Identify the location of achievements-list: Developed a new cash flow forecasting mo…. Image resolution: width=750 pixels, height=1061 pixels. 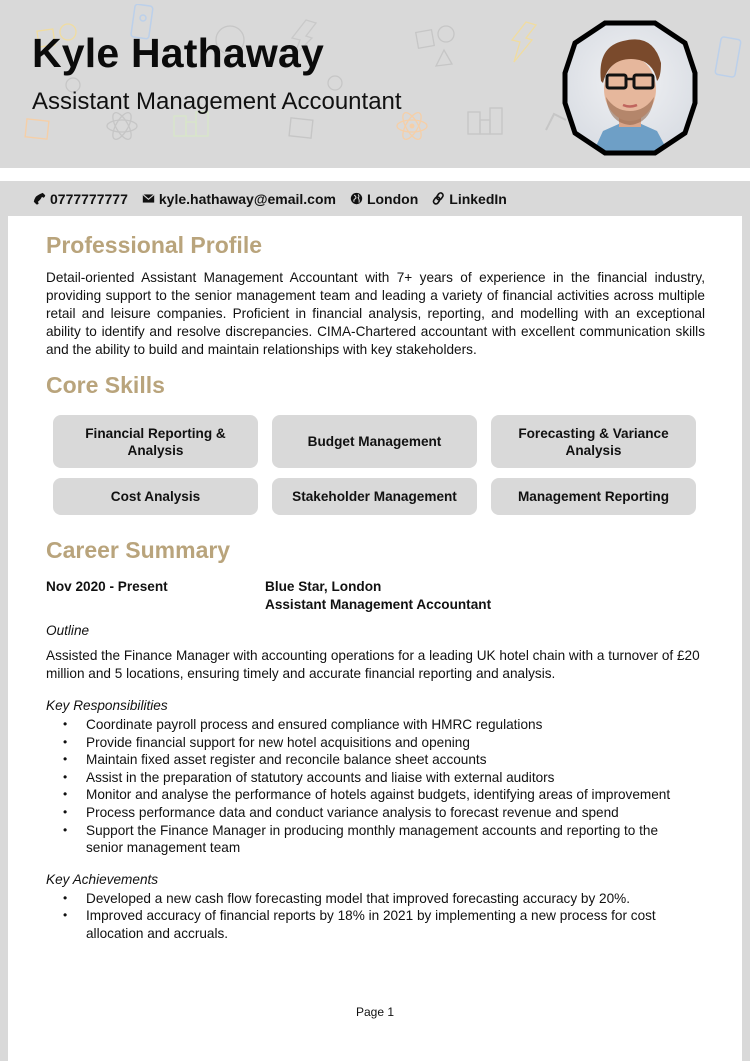
(375, 916).